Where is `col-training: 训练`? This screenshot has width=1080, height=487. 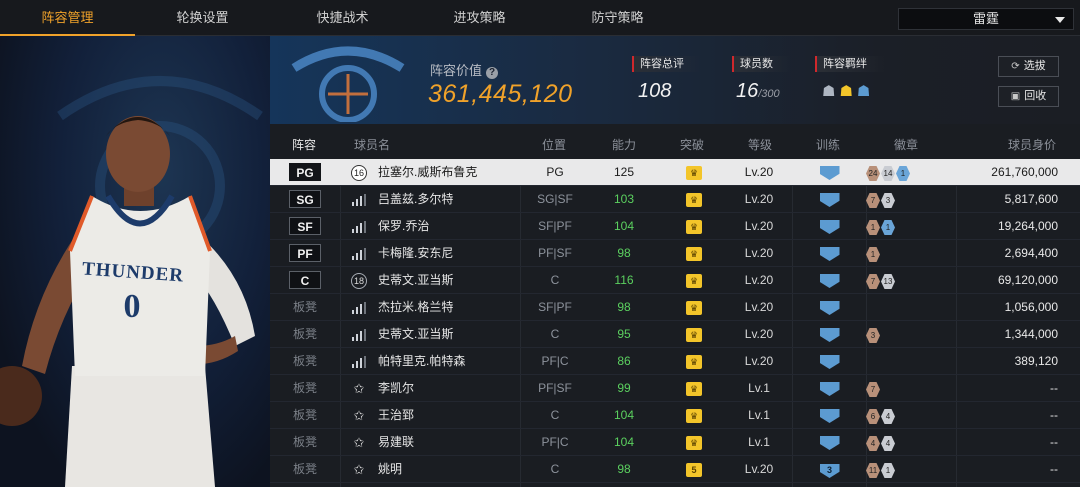 col-training: 训练 is located at coordinates (828, 144).